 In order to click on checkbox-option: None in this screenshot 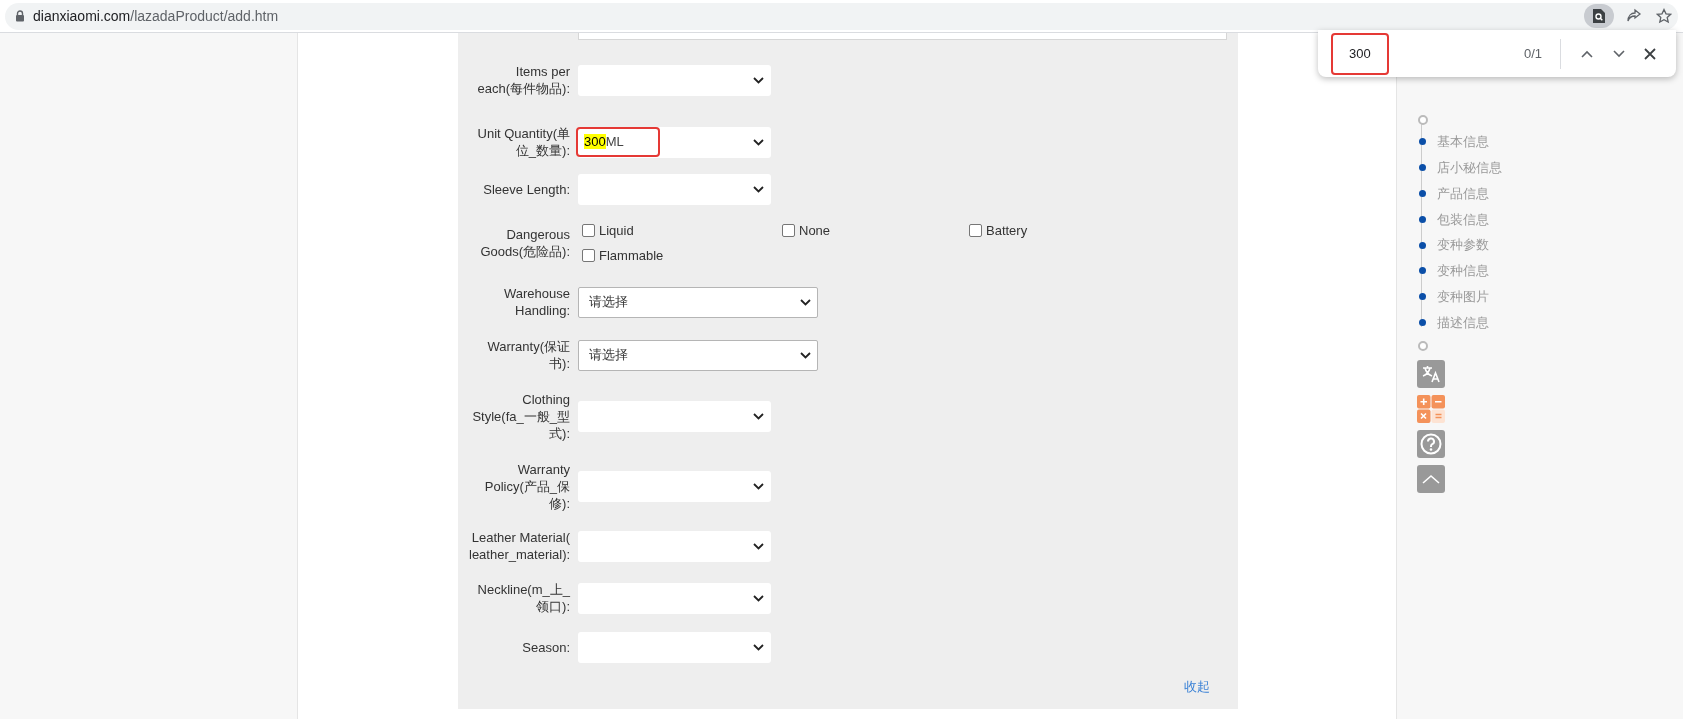, I will do `click(806, 231)`.